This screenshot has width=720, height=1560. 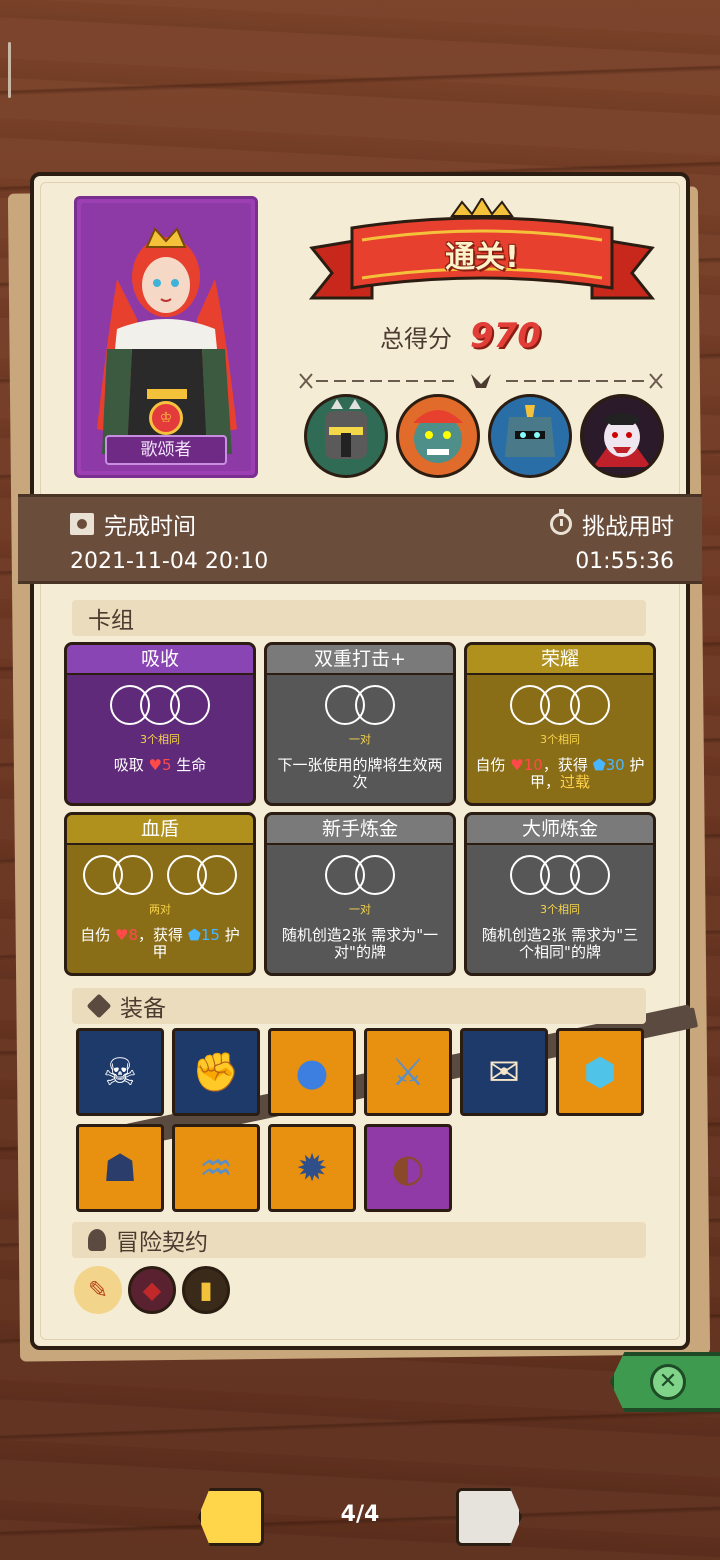 I want to click on close-button: ✕, so click(x=665, y=1382).